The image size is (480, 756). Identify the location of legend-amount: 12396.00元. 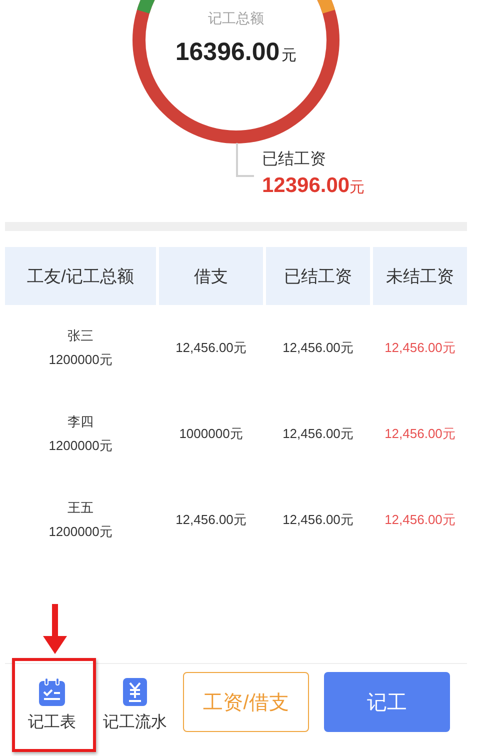
(313, 186).